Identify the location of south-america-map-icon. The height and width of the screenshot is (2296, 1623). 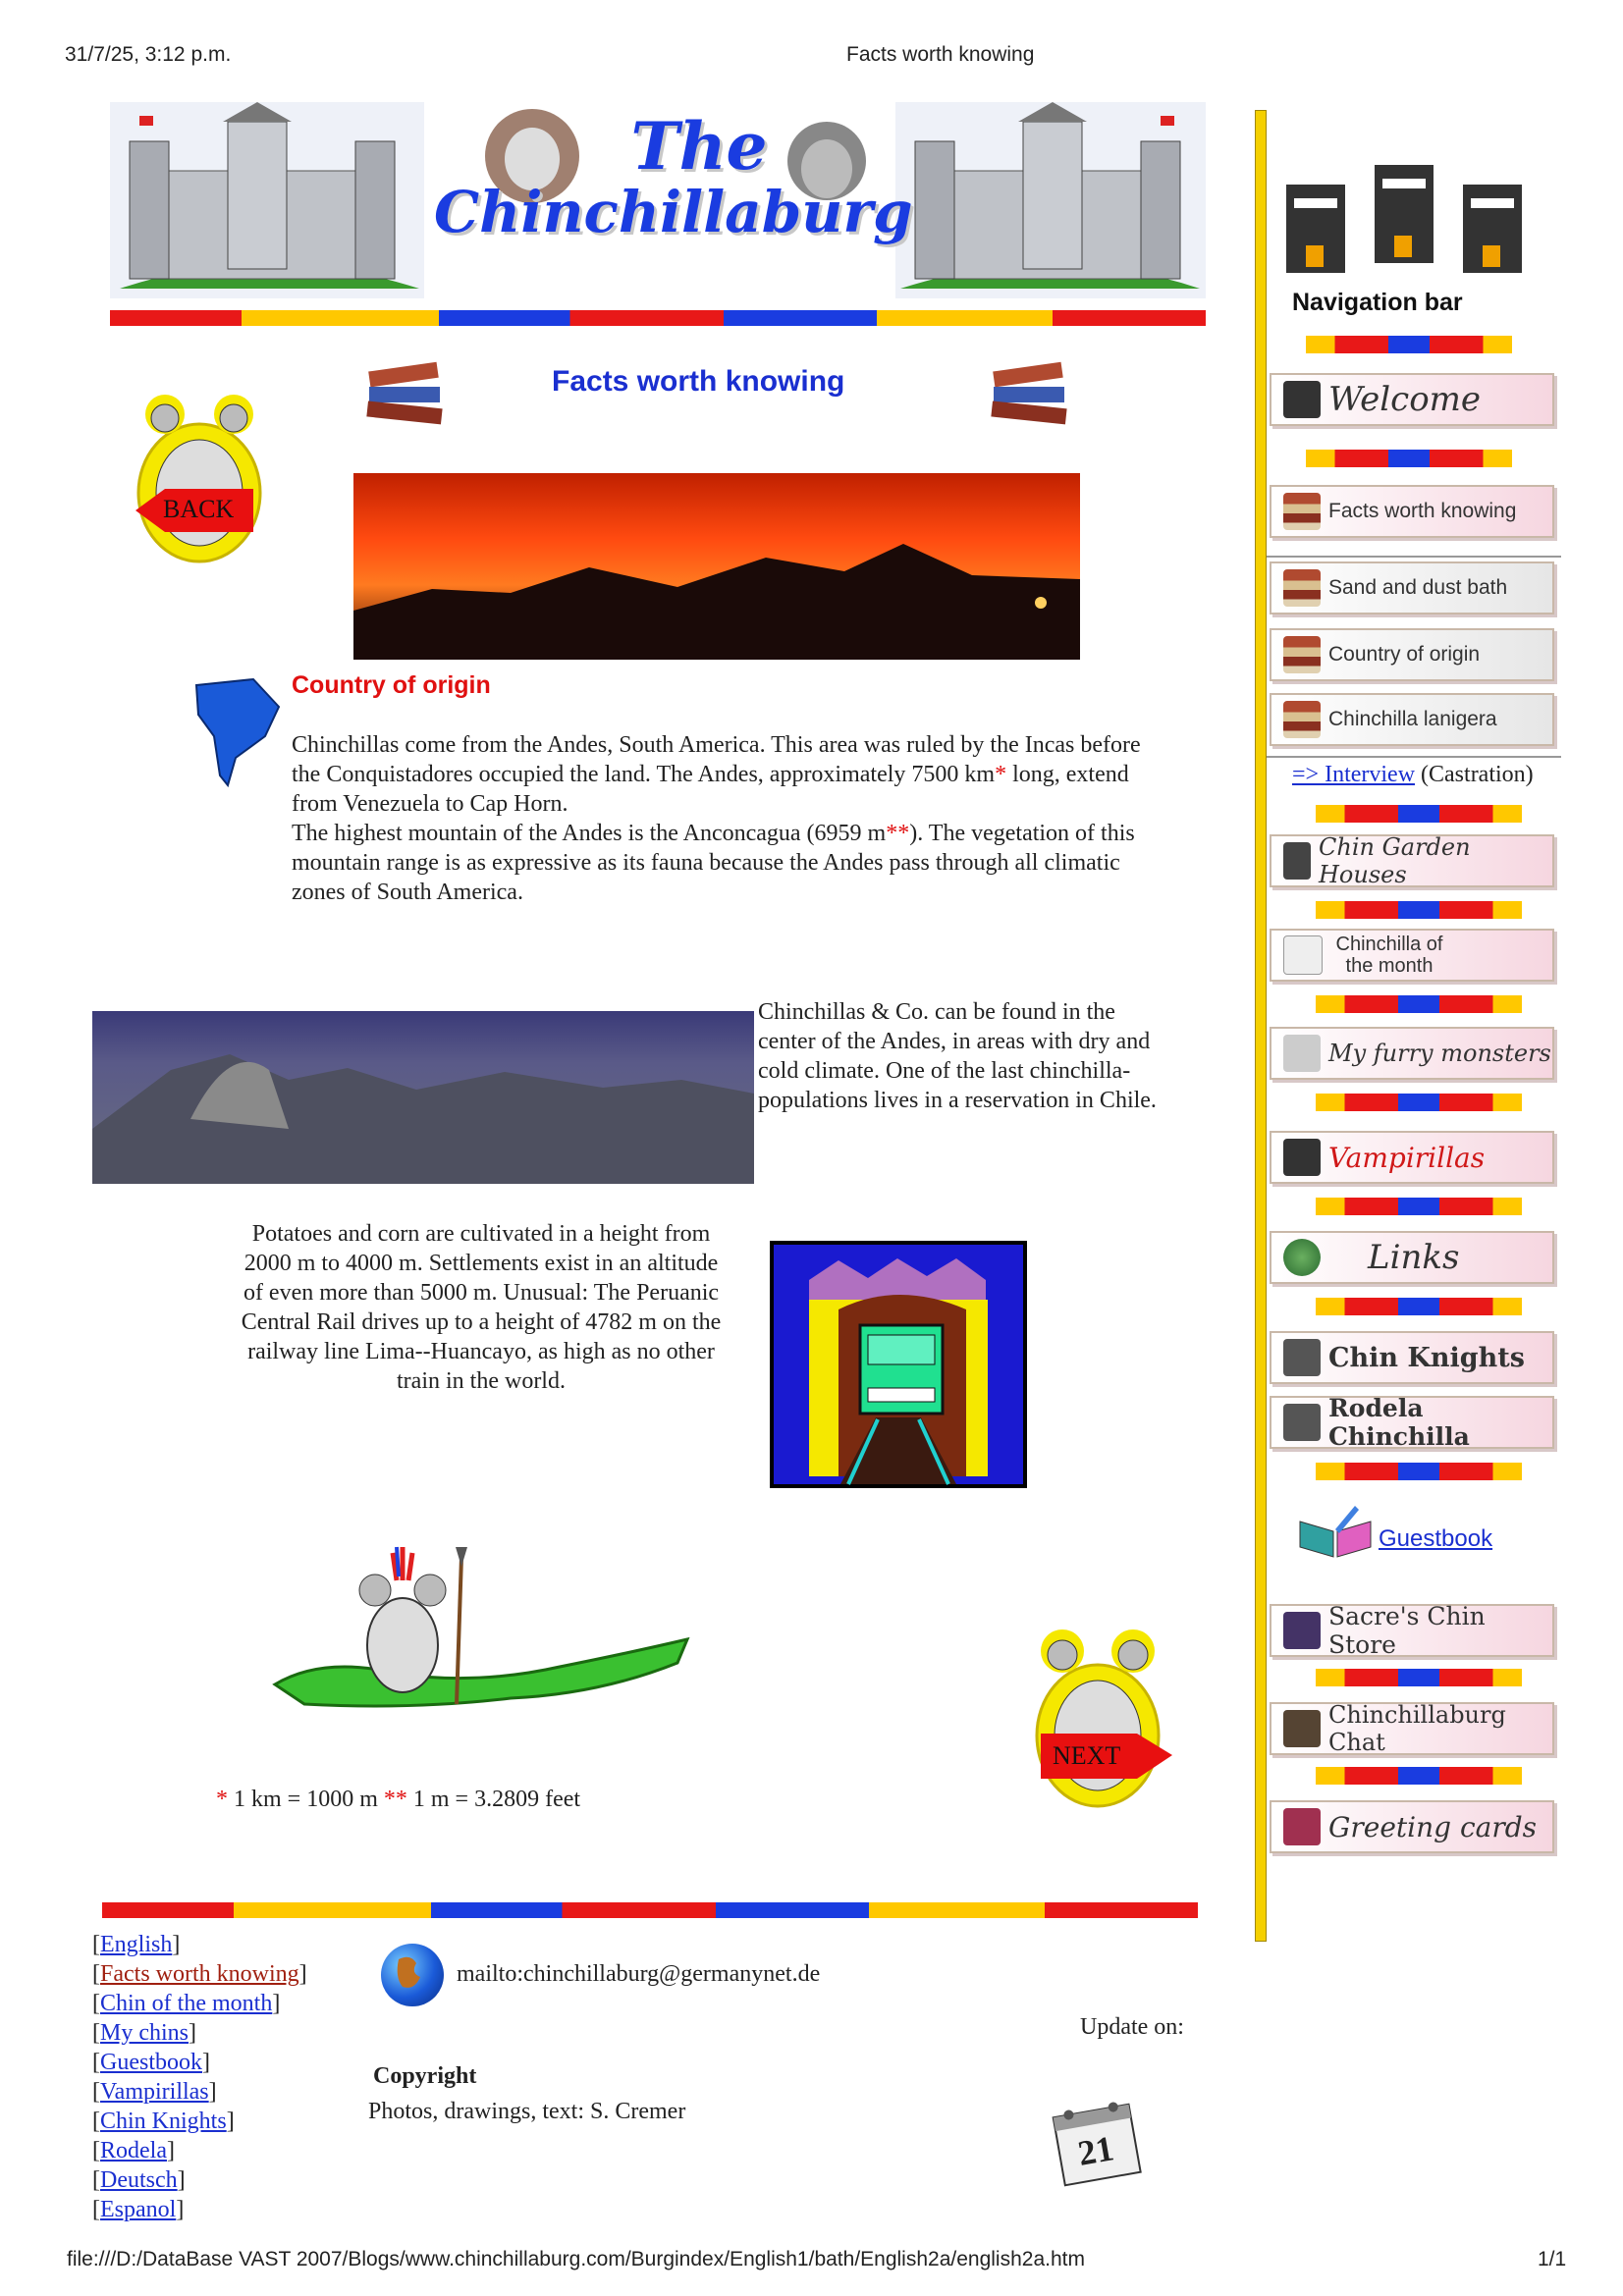
(231, 728).